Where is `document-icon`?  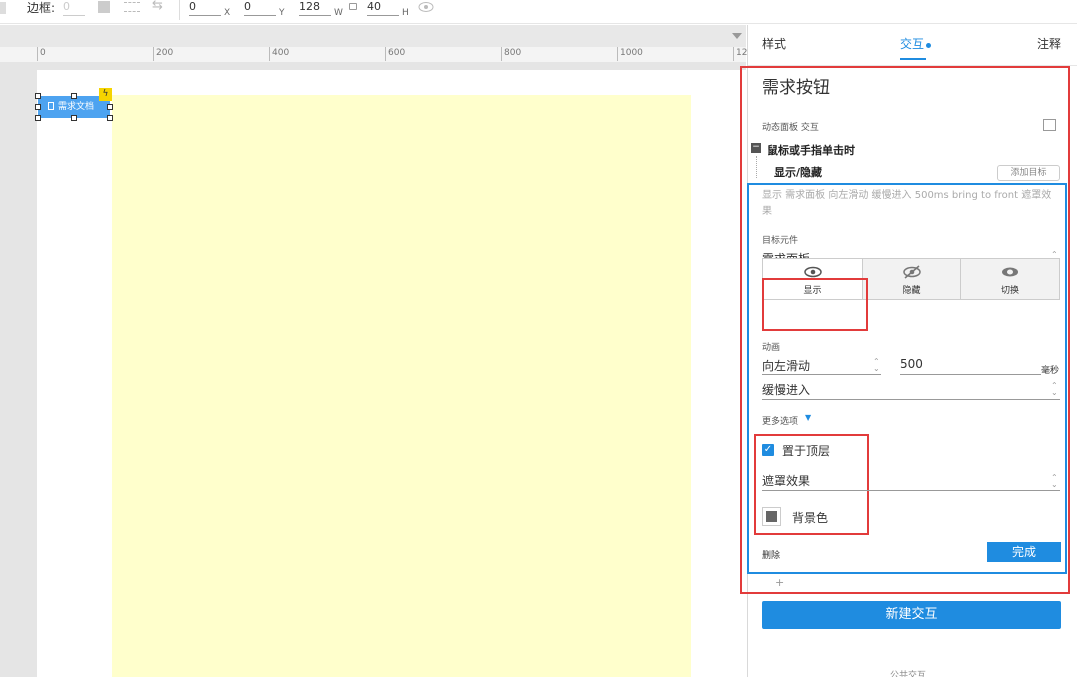
document-icon is located at coordinates (51, 106).